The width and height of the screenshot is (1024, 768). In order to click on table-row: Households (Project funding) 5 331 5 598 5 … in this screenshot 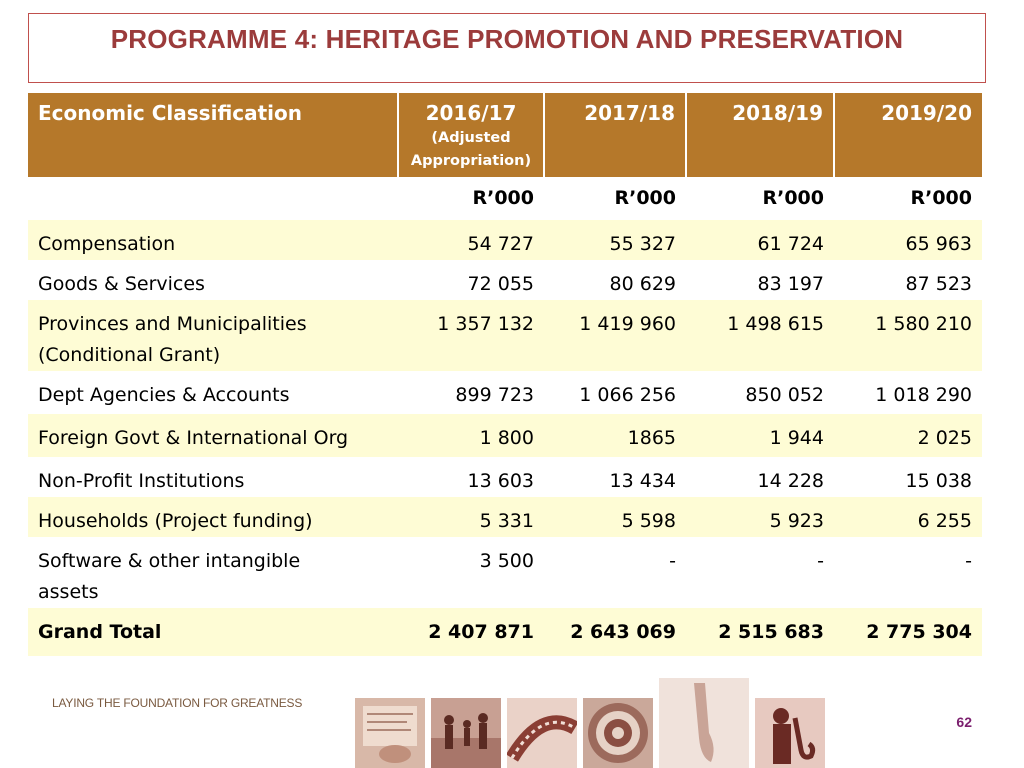, I will do `click(505, 517)`.